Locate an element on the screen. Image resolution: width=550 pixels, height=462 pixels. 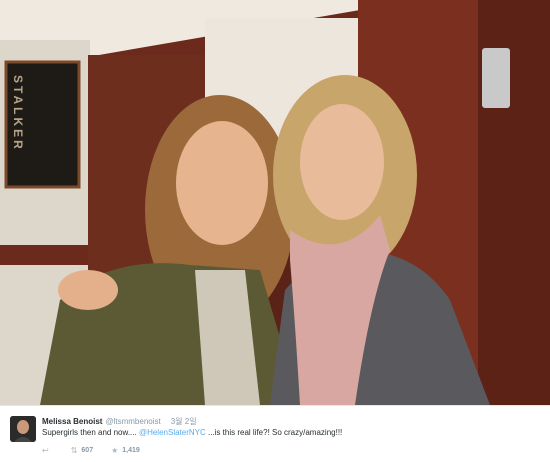
retweet-count: 607 is located at coordinates (87, 450).